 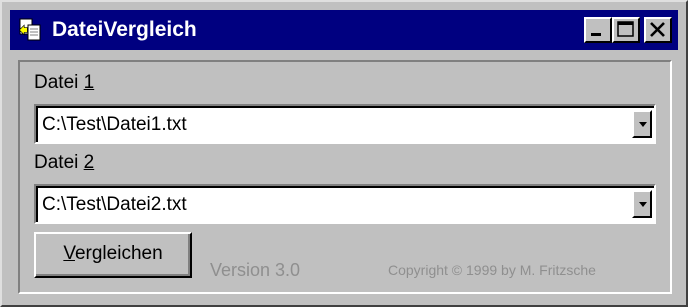 What do you see at coordinates (113, 255) in the screenshot?
I see `compare-button: Vergleichen` at bounding box center [113, 255].